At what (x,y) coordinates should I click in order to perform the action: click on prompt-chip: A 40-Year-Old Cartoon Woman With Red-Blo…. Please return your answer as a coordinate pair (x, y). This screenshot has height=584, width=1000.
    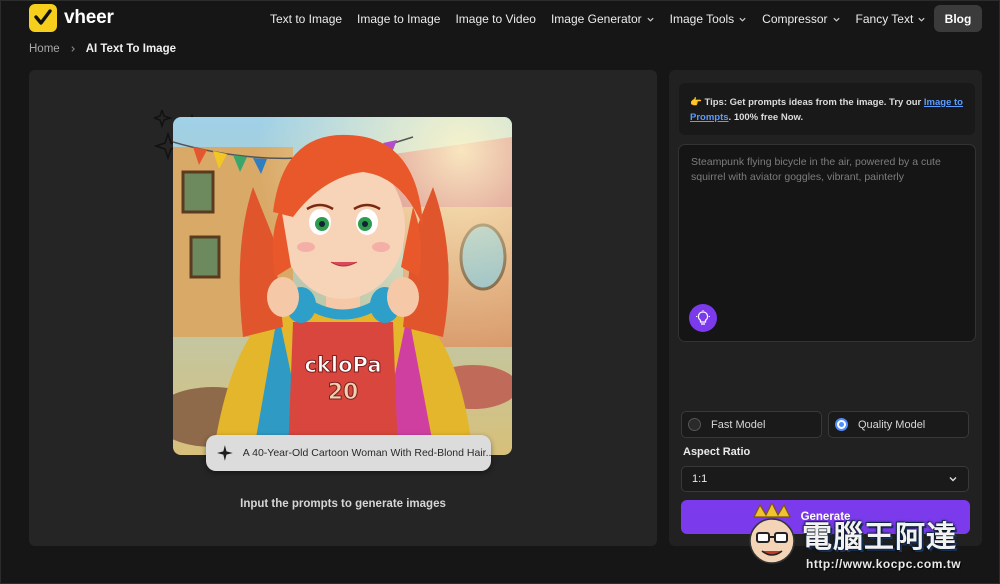
    Looking at the image, I should click on (348, 453).